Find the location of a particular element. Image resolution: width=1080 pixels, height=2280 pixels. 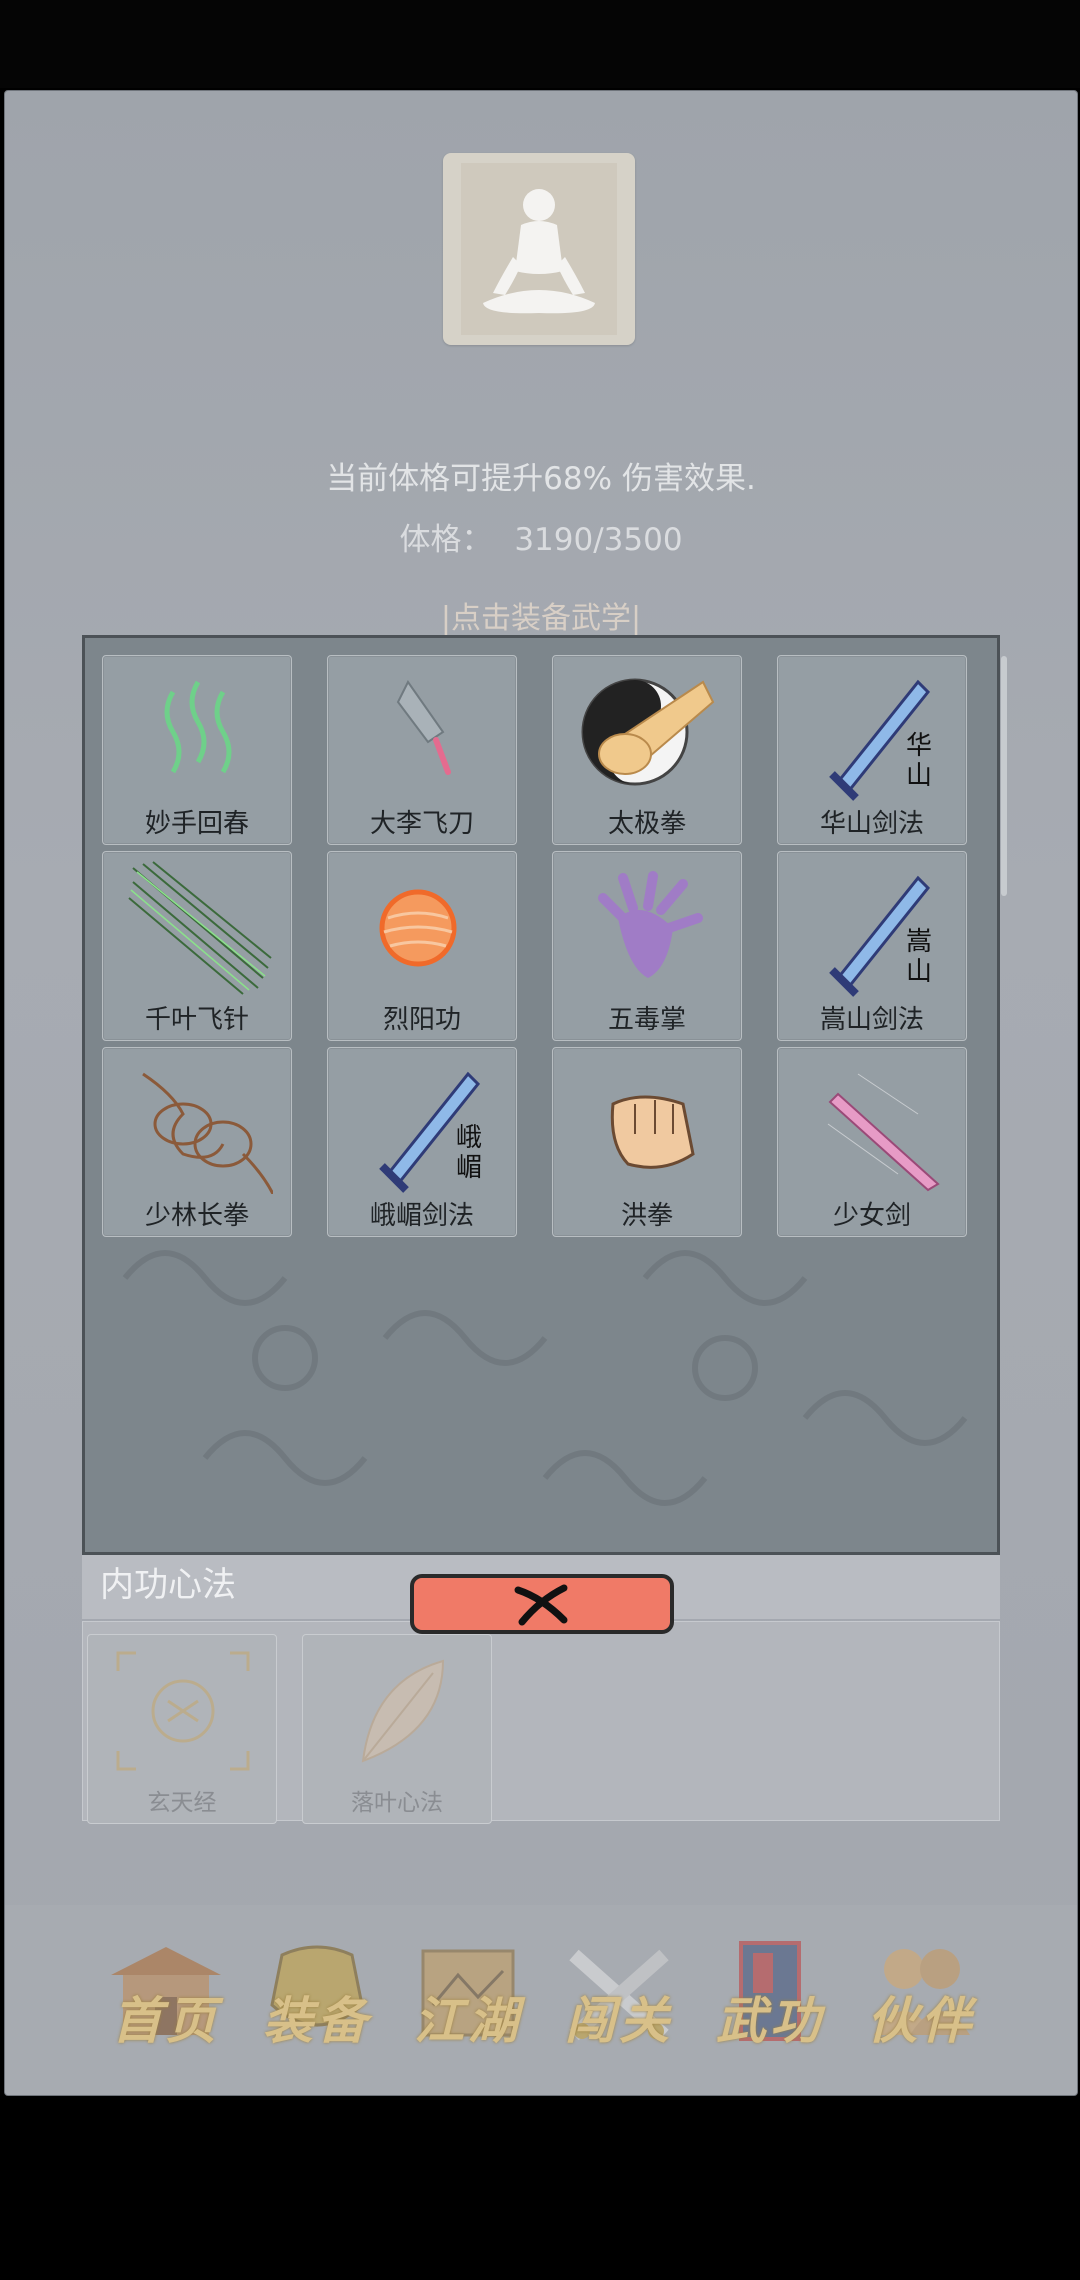

taiji-fist-icon is located at coordinates (648, 732).